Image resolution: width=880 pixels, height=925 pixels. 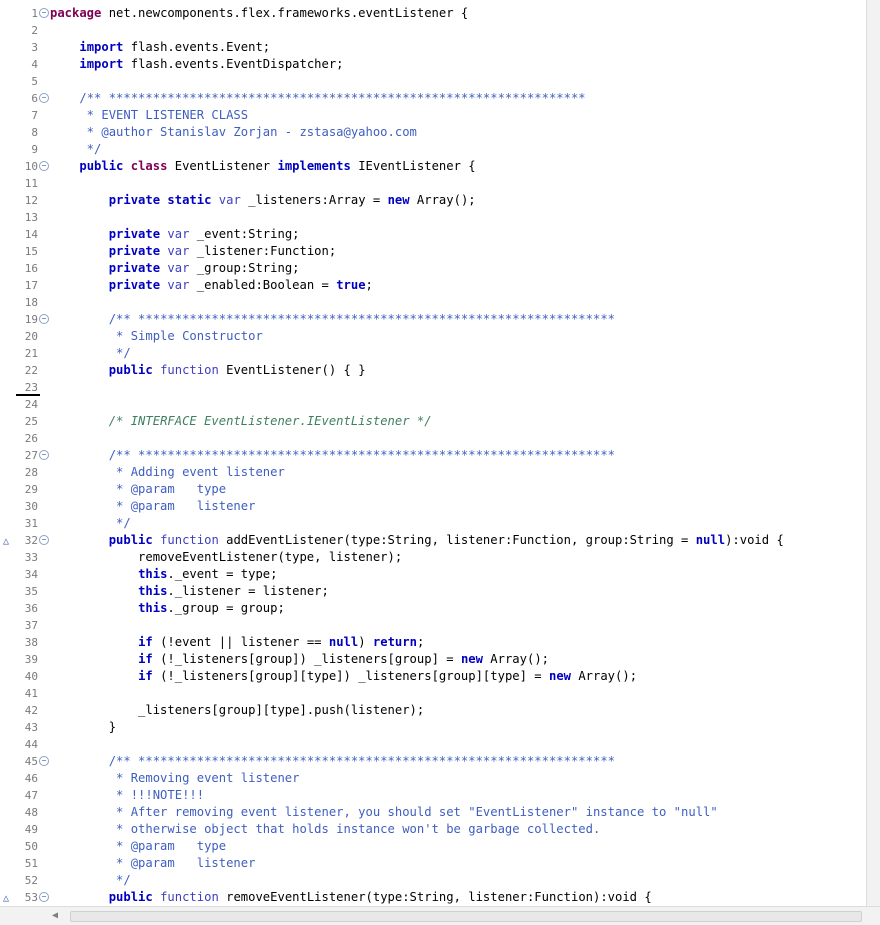 I want to click on code-line: 2, so click(x=433, y=30).